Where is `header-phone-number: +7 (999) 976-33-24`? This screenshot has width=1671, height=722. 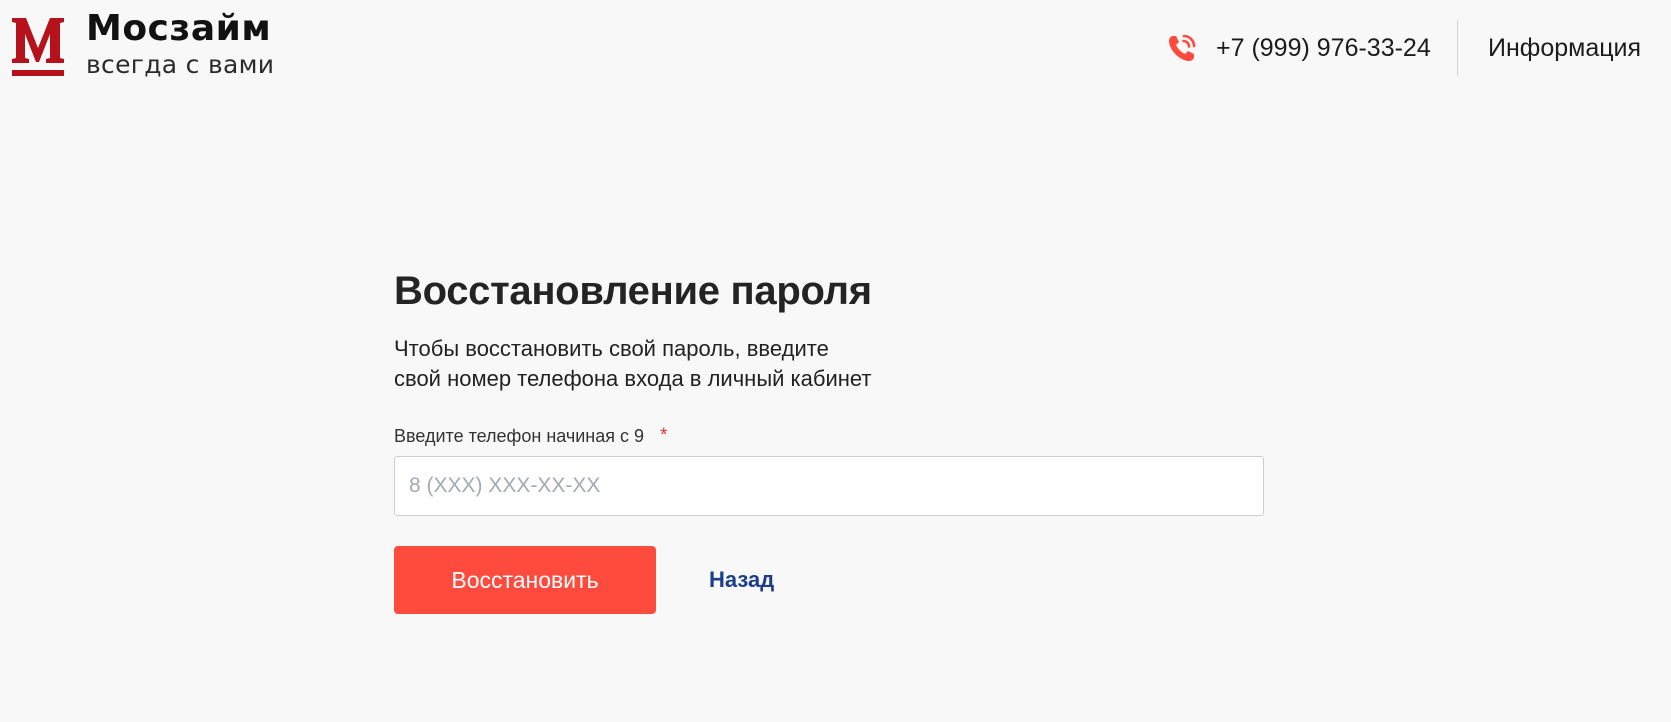
header-phone-number: +7 (999) 976-33-24 is located at coordinates (1323, 48).